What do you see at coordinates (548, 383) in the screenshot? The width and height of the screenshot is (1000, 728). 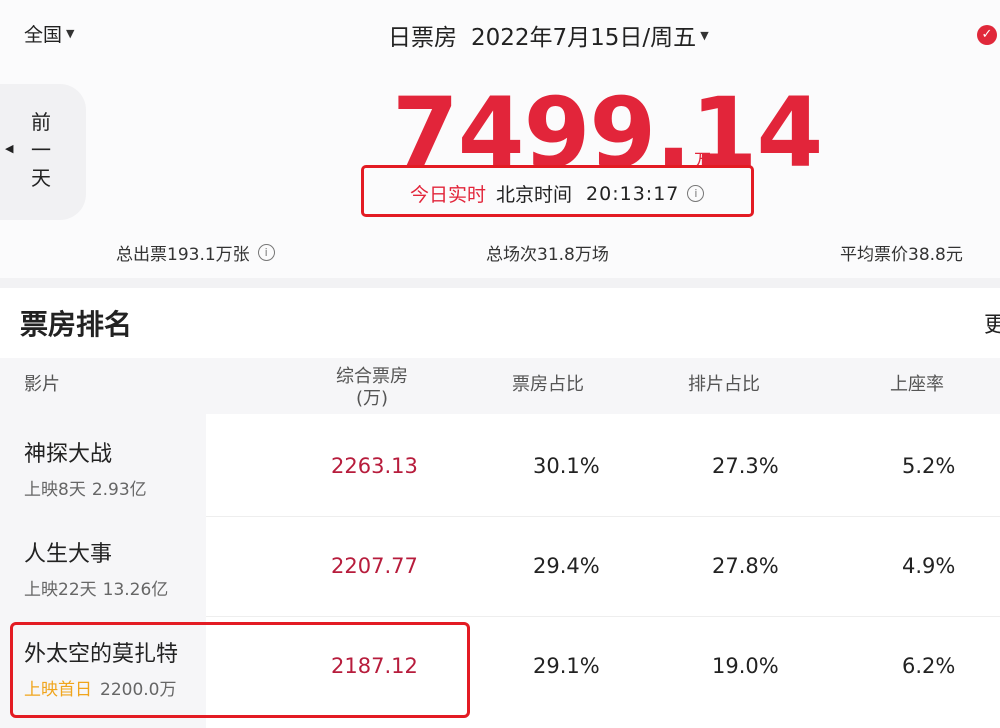 I see `col-box-share: 票房占比` at bounding box center [548, 383].